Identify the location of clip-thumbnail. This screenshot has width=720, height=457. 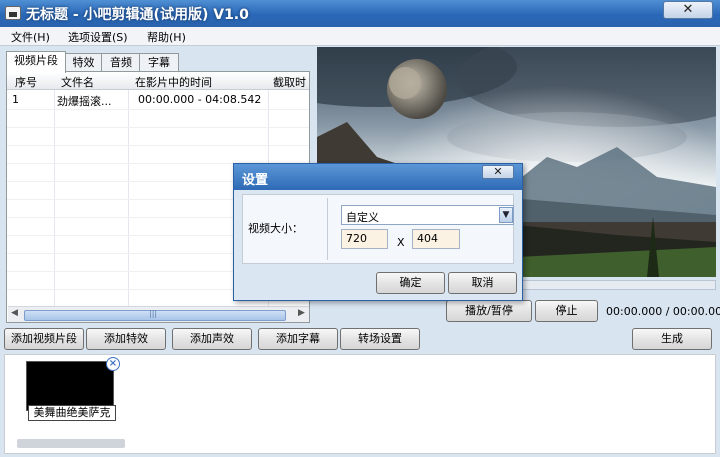
(70, 386).